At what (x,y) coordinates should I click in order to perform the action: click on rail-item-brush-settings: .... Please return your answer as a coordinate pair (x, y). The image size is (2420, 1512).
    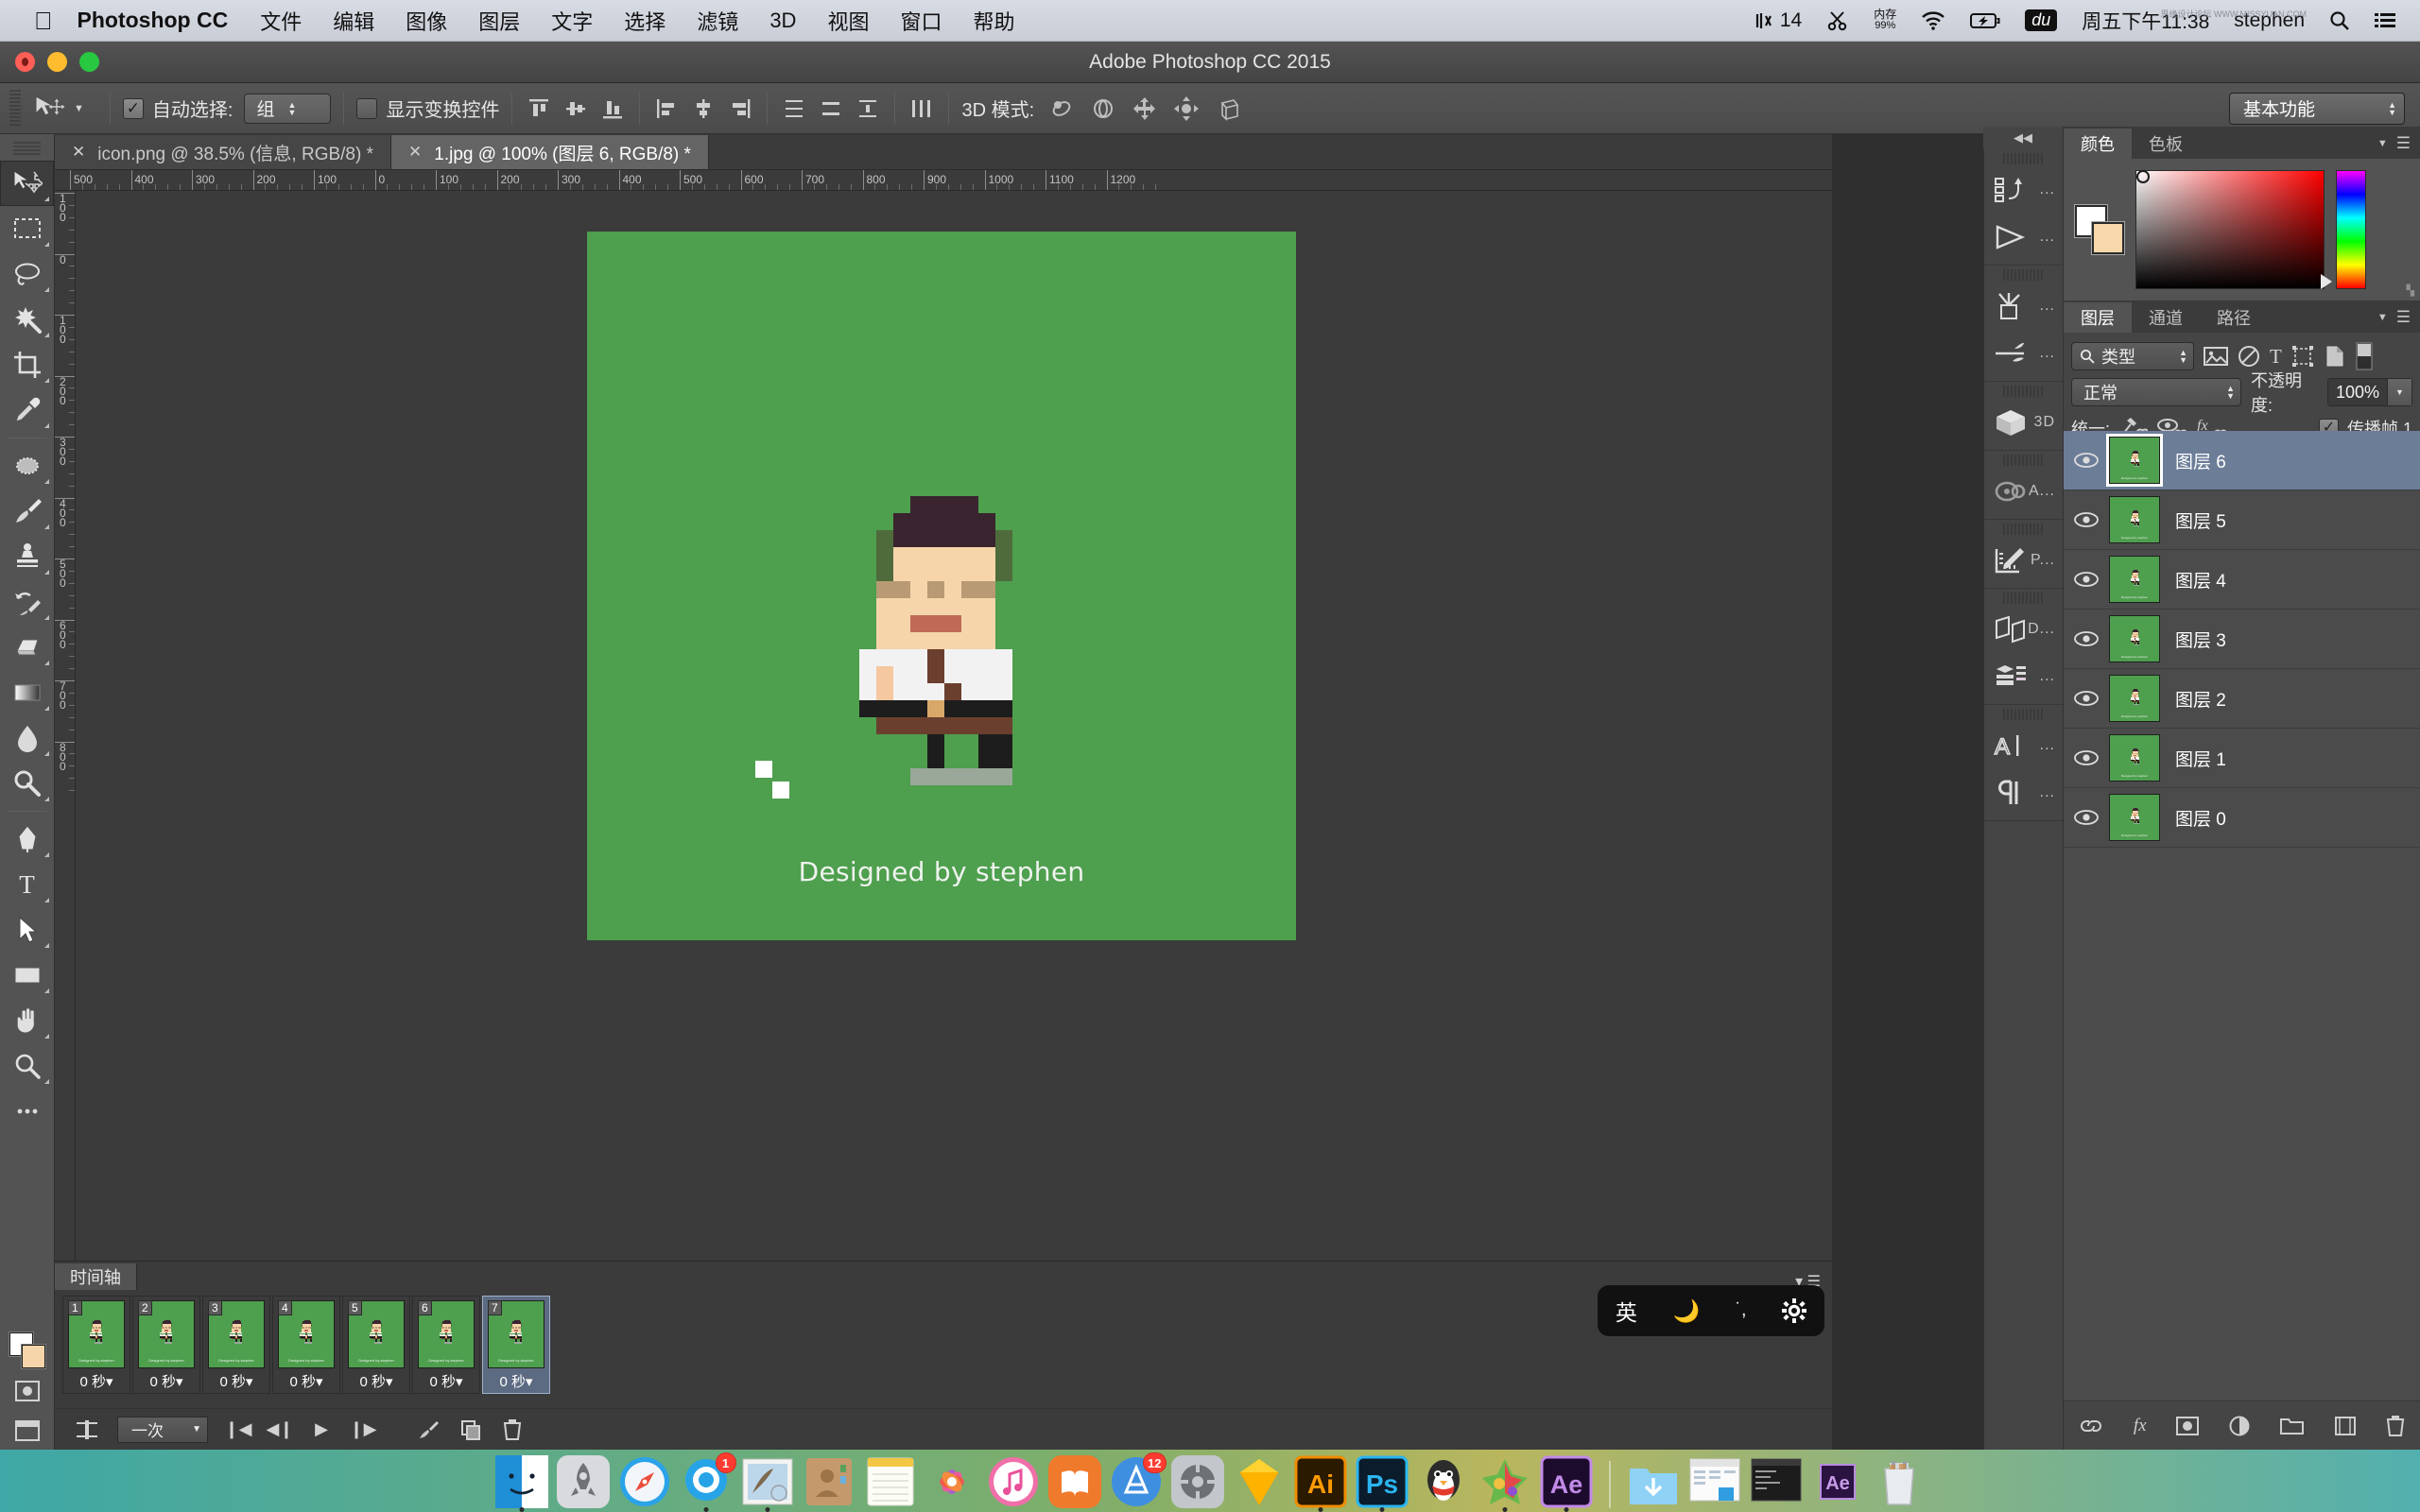
    Looking at the image, I should click on (2024, 353).